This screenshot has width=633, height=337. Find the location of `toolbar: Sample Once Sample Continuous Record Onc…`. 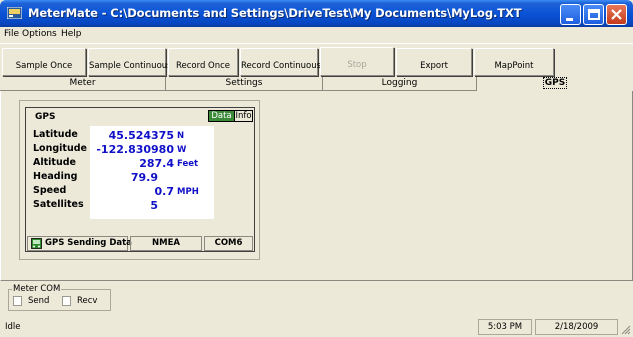

toolbar: Sample Once Sample Continuous Record Onc… is located at coordinates (316, 59).